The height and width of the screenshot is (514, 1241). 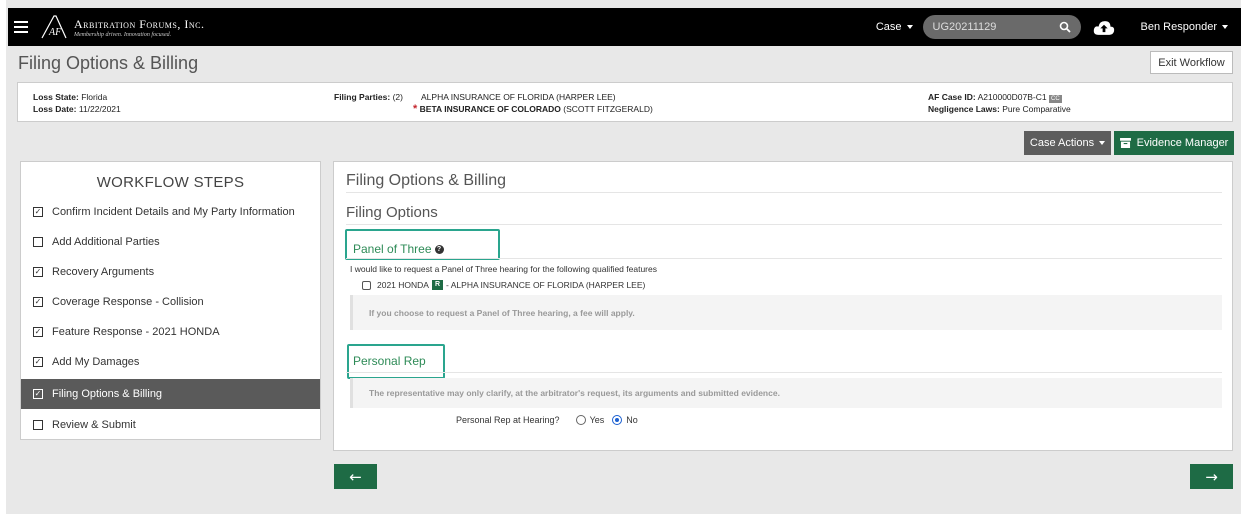 What do you see at coordinates (94, 425) in the screenshot?
I see `step-label: Review & Submit` at bounding box center [94, 425].